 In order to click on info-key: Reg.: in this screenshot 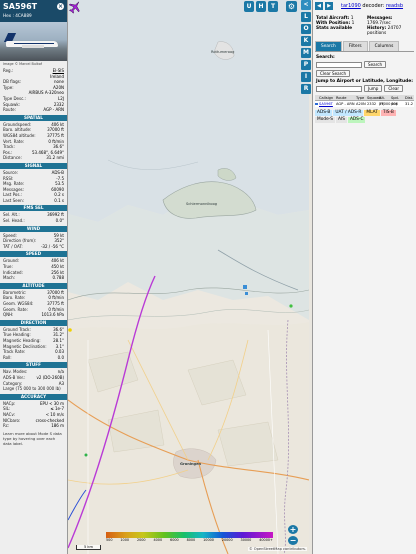, I will do `click(8, 70)`.